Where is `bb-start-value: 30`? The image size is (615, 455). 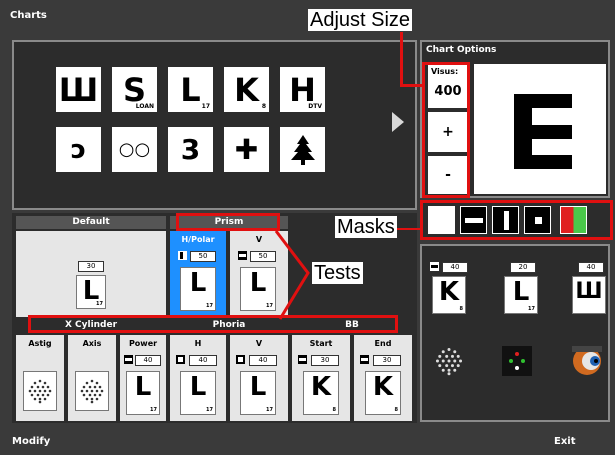 bb-start-value: 30 is located at coordinates (325, 360).